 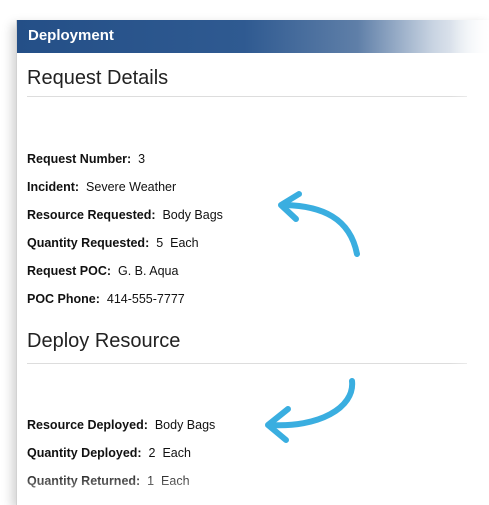 What do you see at coordinates (310, 410) in the screenshot?
I see `curved-arrow-icon` at bounding box center [310, 410].